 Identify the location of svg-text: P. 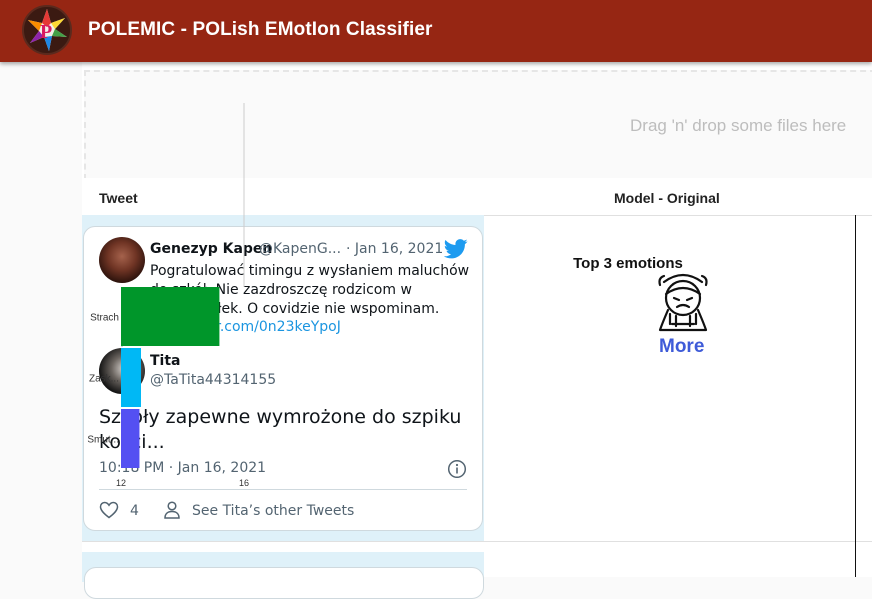
(46, 32).